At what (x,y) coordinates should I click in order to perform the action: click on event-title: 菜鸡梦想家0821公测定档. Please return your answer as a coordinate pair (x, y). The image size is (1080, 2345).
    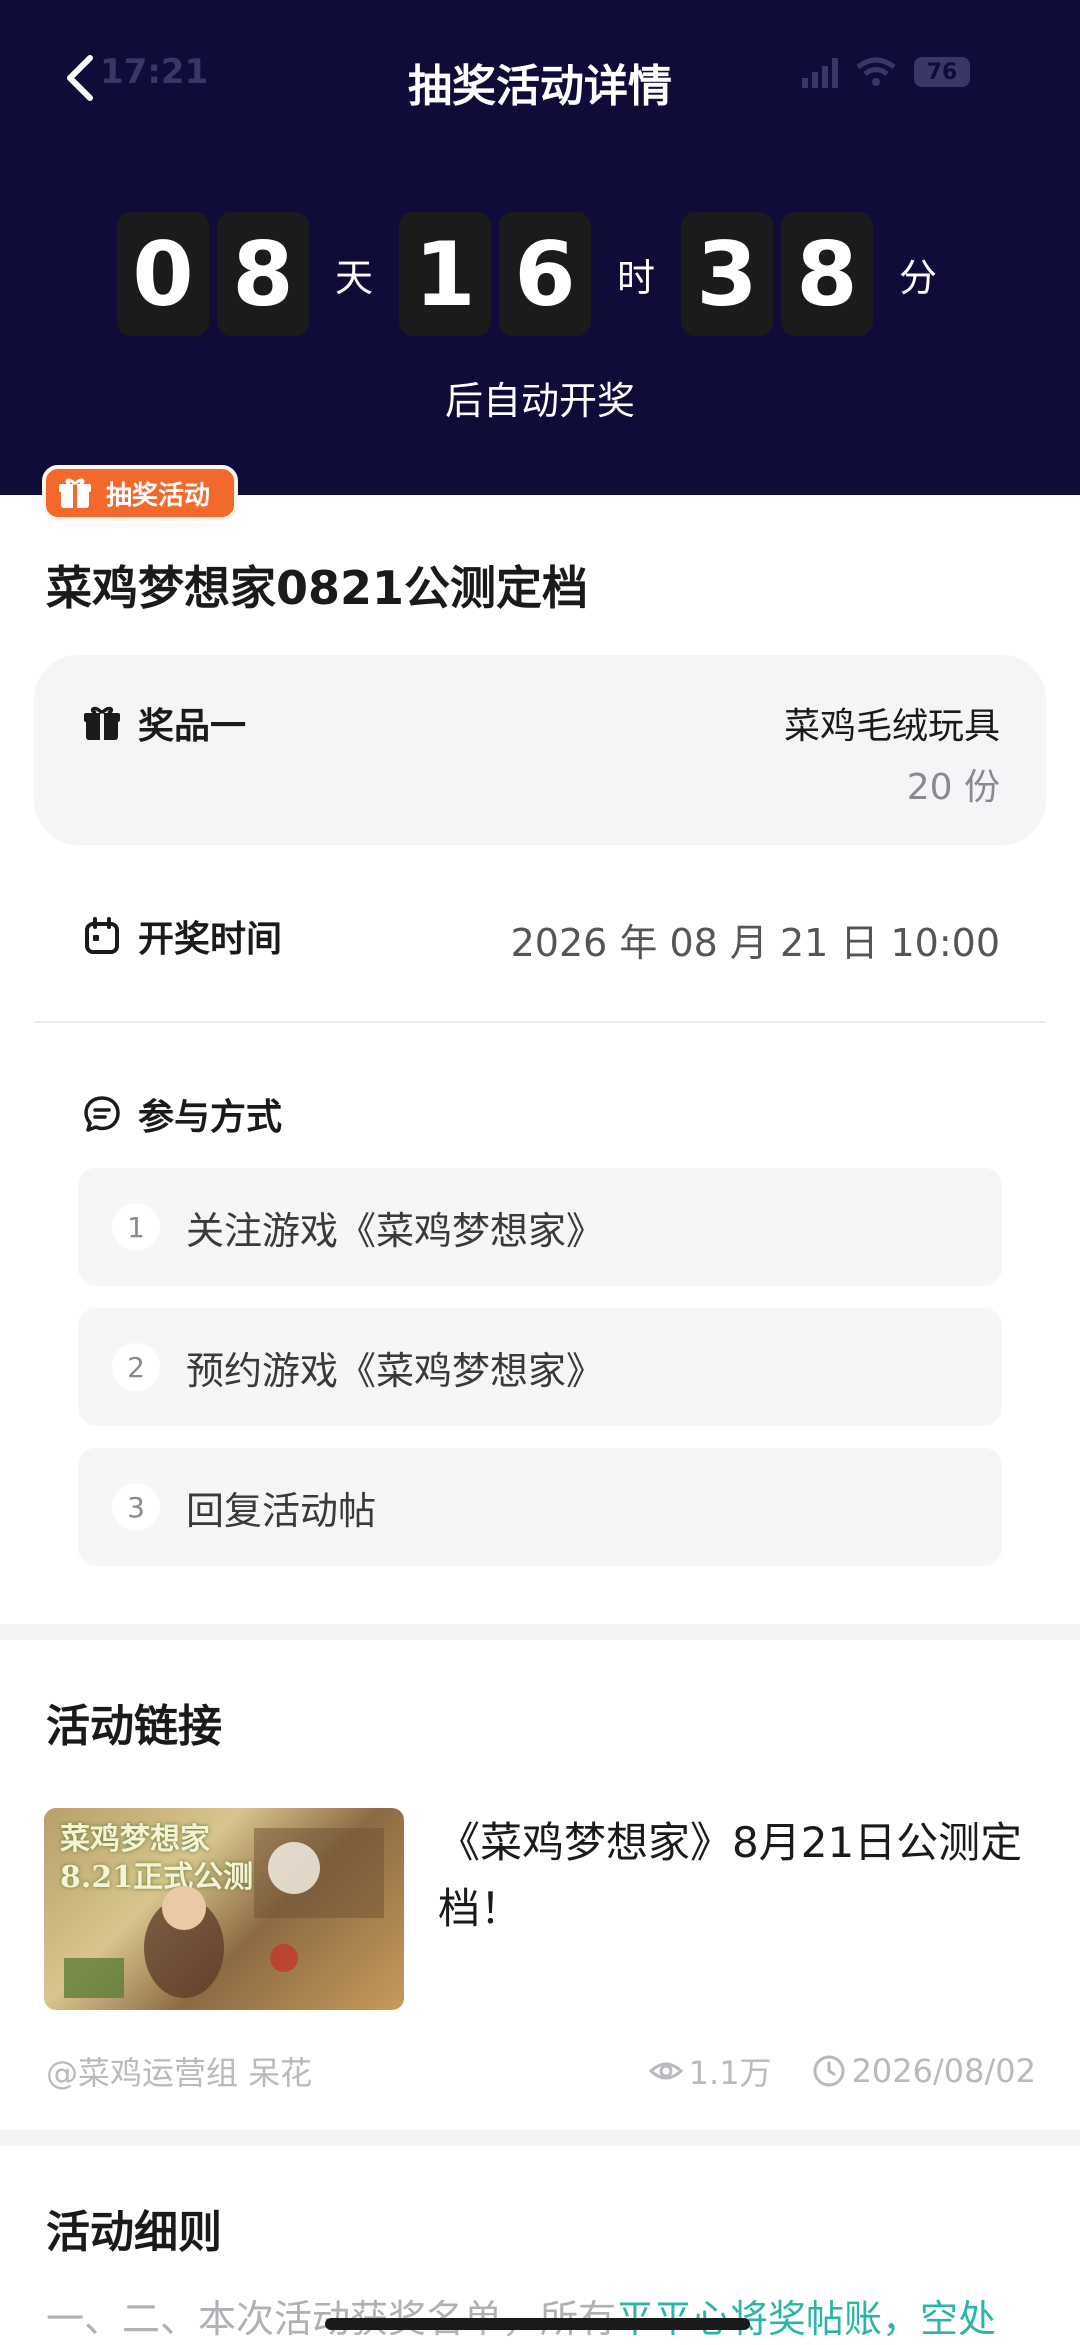
    Looking at the image, I should click on (317, 588).